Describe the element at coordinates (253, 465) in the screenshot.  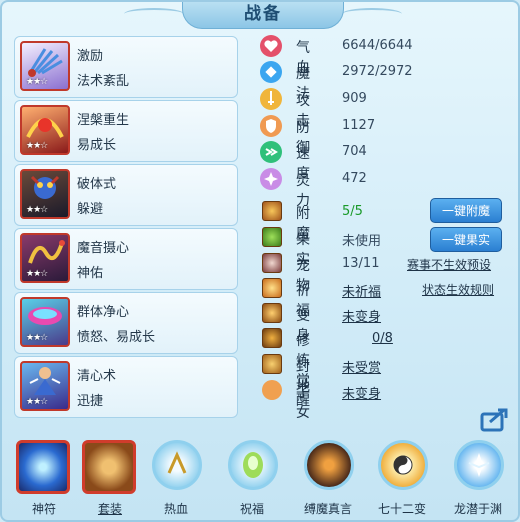
I see `bless-icon` at that location.